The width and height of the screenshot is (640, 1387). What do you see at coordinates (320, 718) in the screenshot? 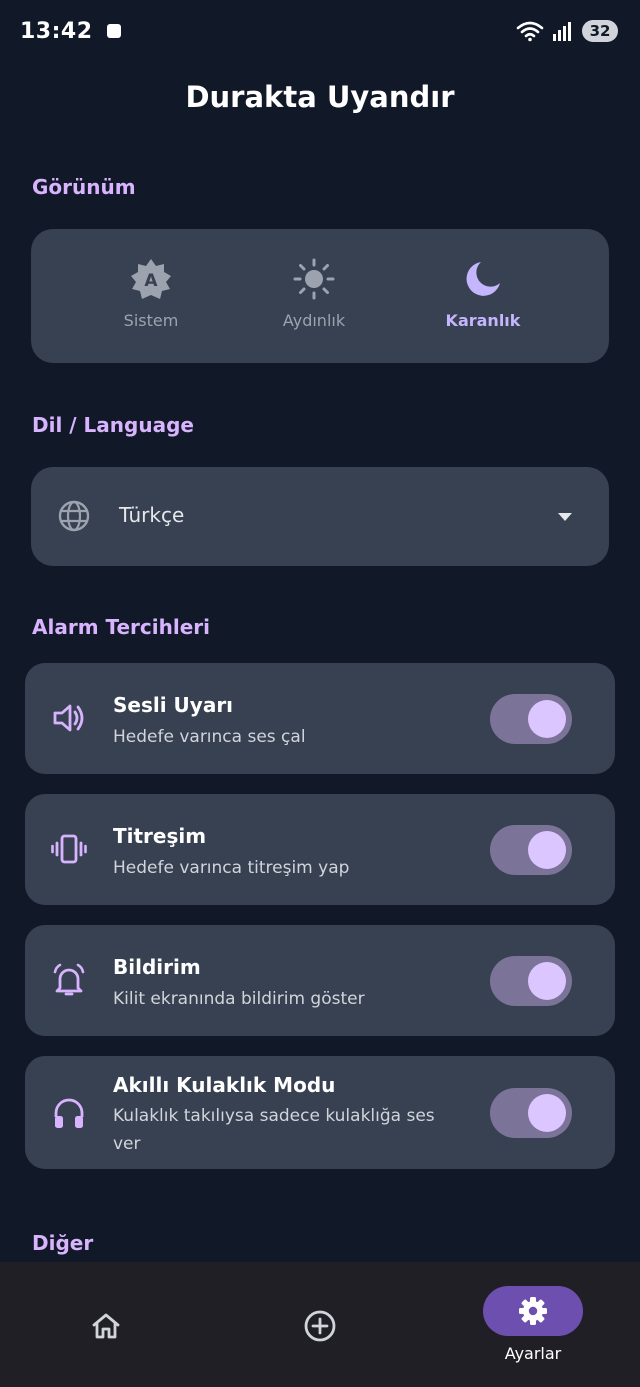
I see `pref-card-sound: Sesli Uyarı Hedefe varınca ses çal` at bounding box center [320, 718].